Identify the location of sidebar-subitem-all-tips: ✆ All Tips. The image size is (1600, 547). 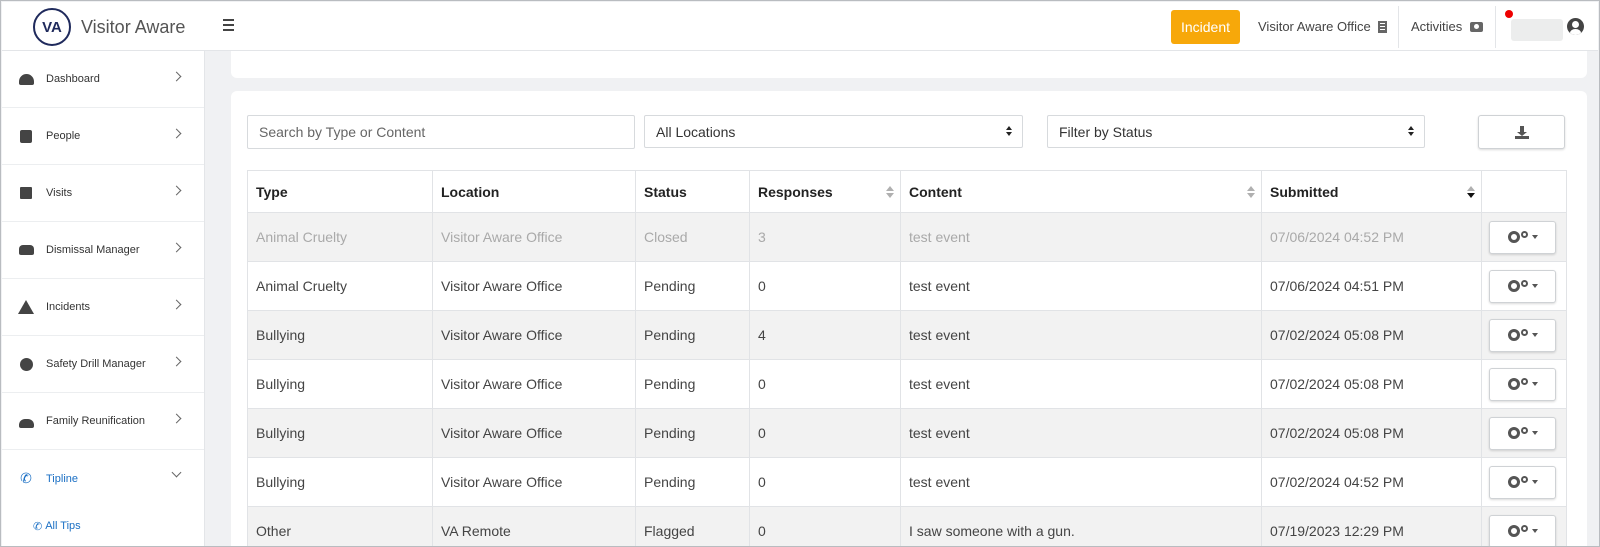
(103, 526).